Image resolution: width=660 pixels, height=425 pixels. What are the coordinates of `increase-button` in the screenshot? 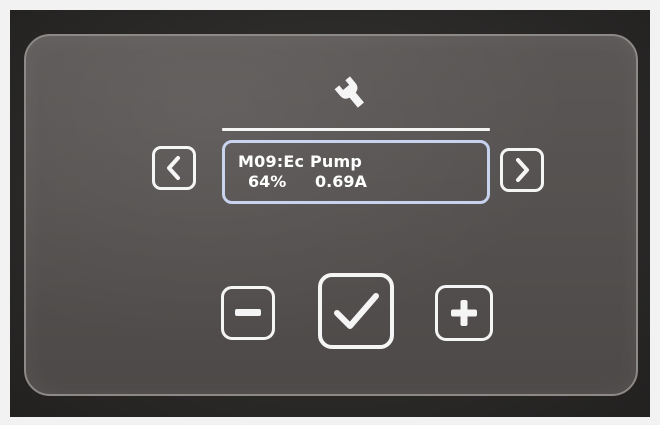 It's located at (464, 313).